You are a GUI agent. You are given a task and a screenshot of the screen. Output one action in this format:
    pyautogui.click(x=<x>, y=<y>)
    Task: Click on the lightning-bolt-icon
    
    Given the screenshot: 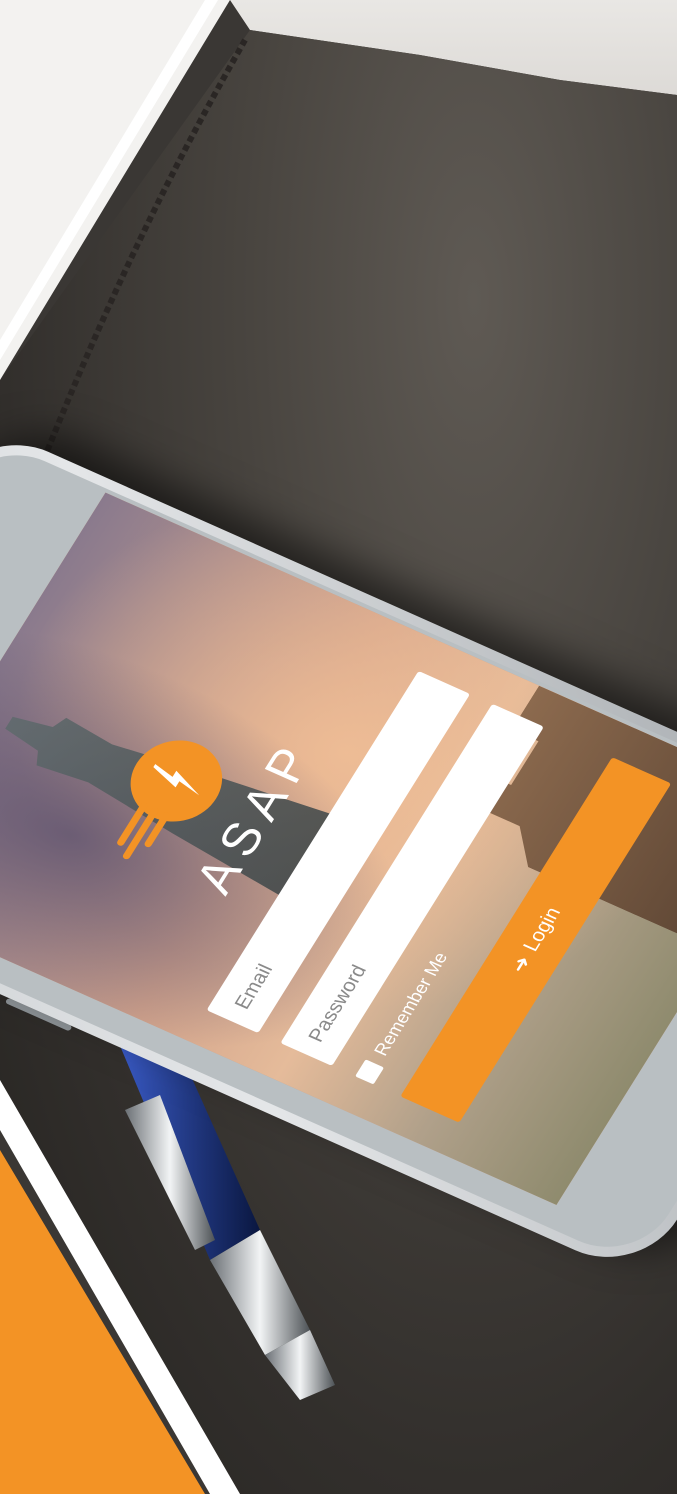 What is the action you would take?
    pyautogui.click(x=177, y=780)
    